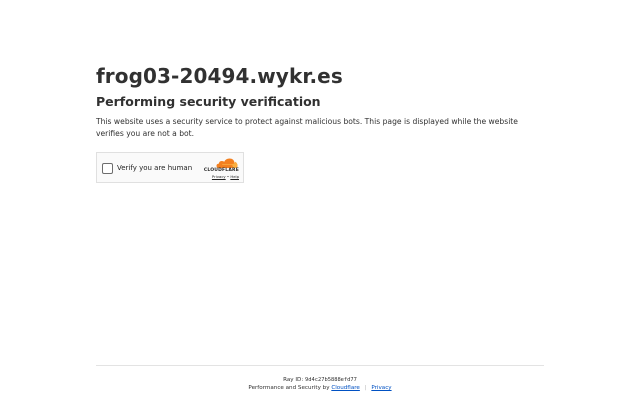  Describe the element at coordinates (330, 380) in the screenshot. I see `ray-id-value: 9d4c27b5888efd77` at that location.